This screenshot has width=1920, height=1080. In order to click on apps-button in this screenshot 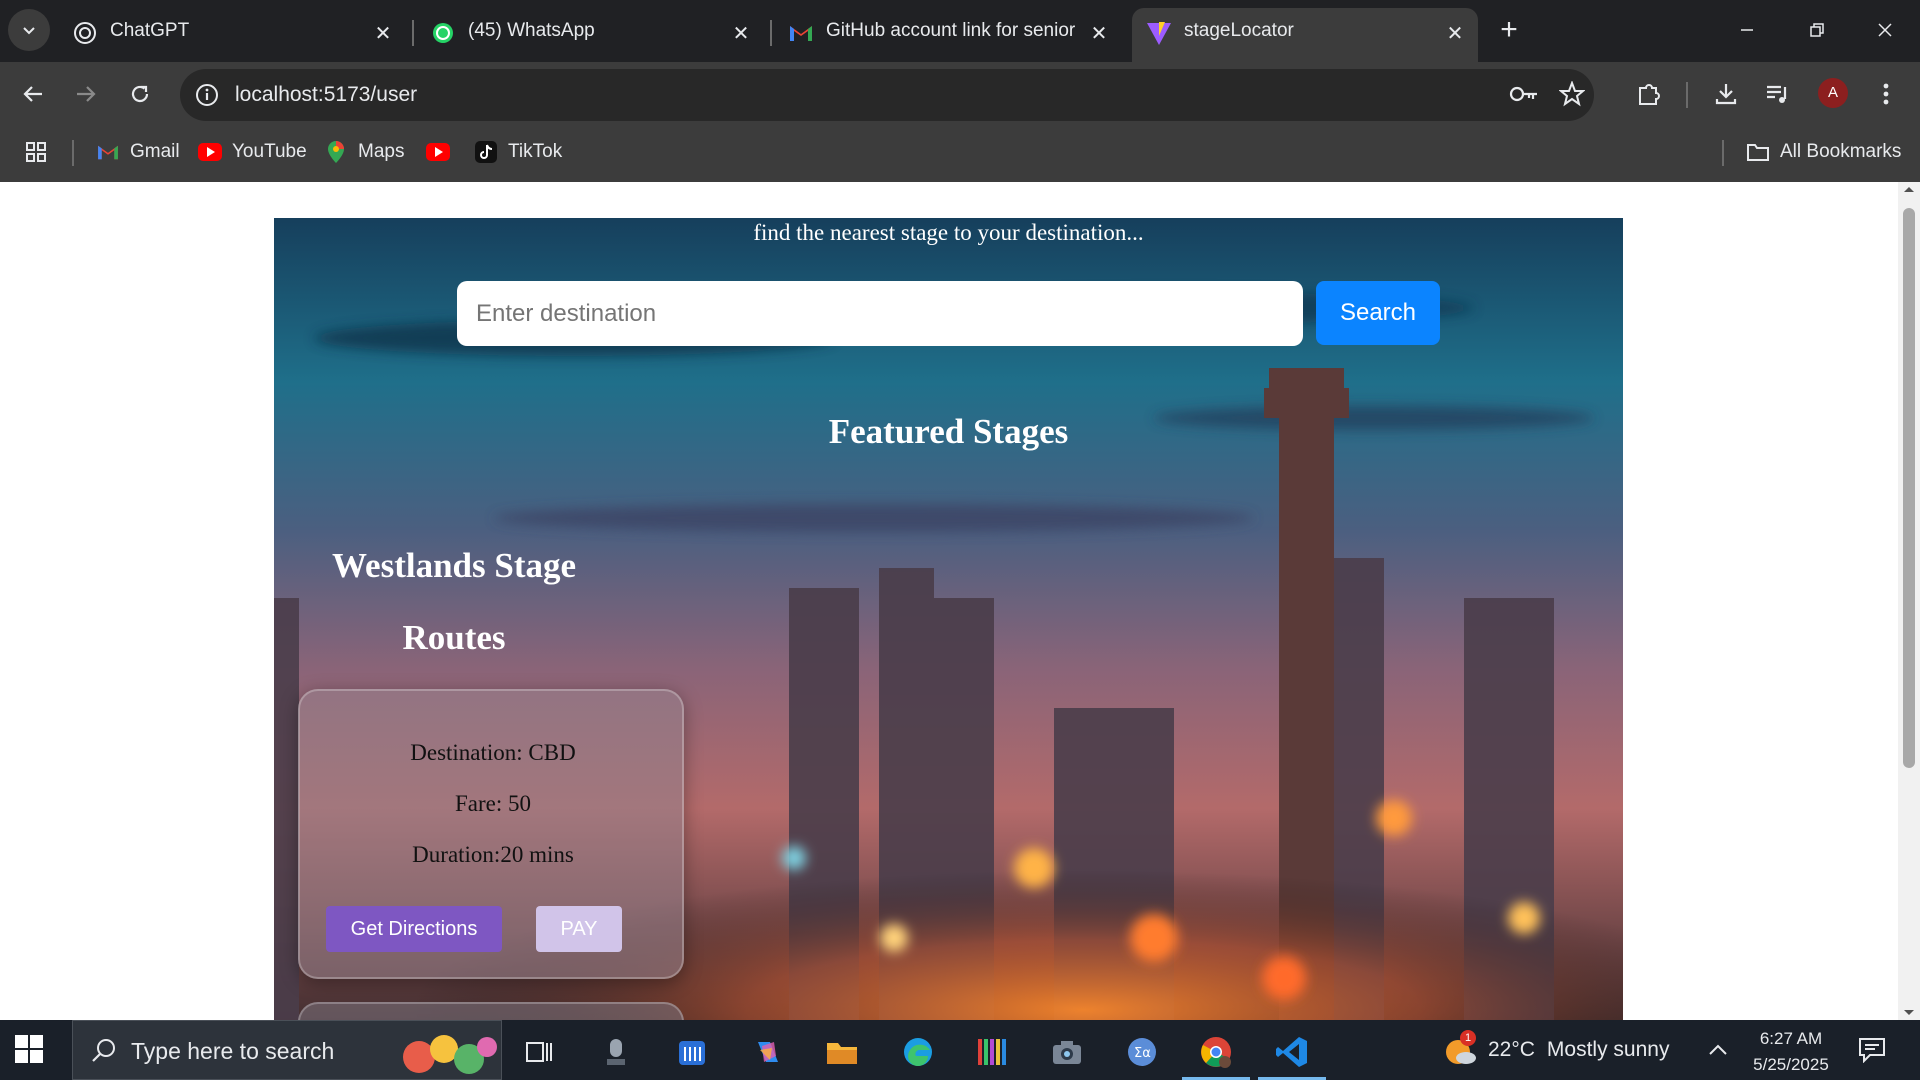, I will do `click(41, 152)`.